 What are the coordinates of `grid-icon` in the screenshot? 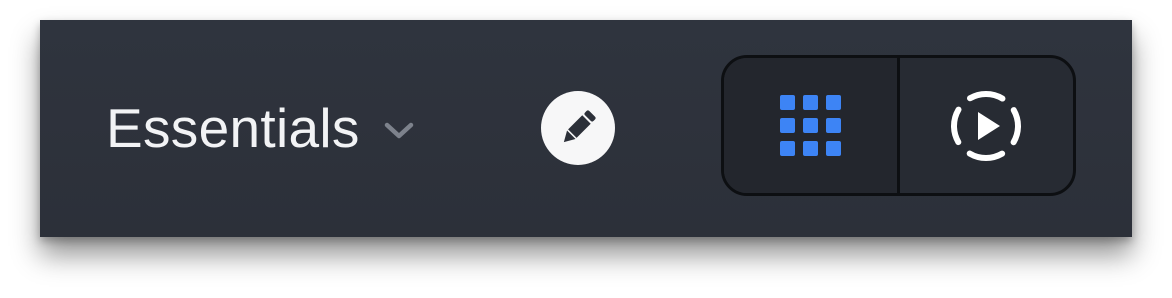 It's located at (810, 125).